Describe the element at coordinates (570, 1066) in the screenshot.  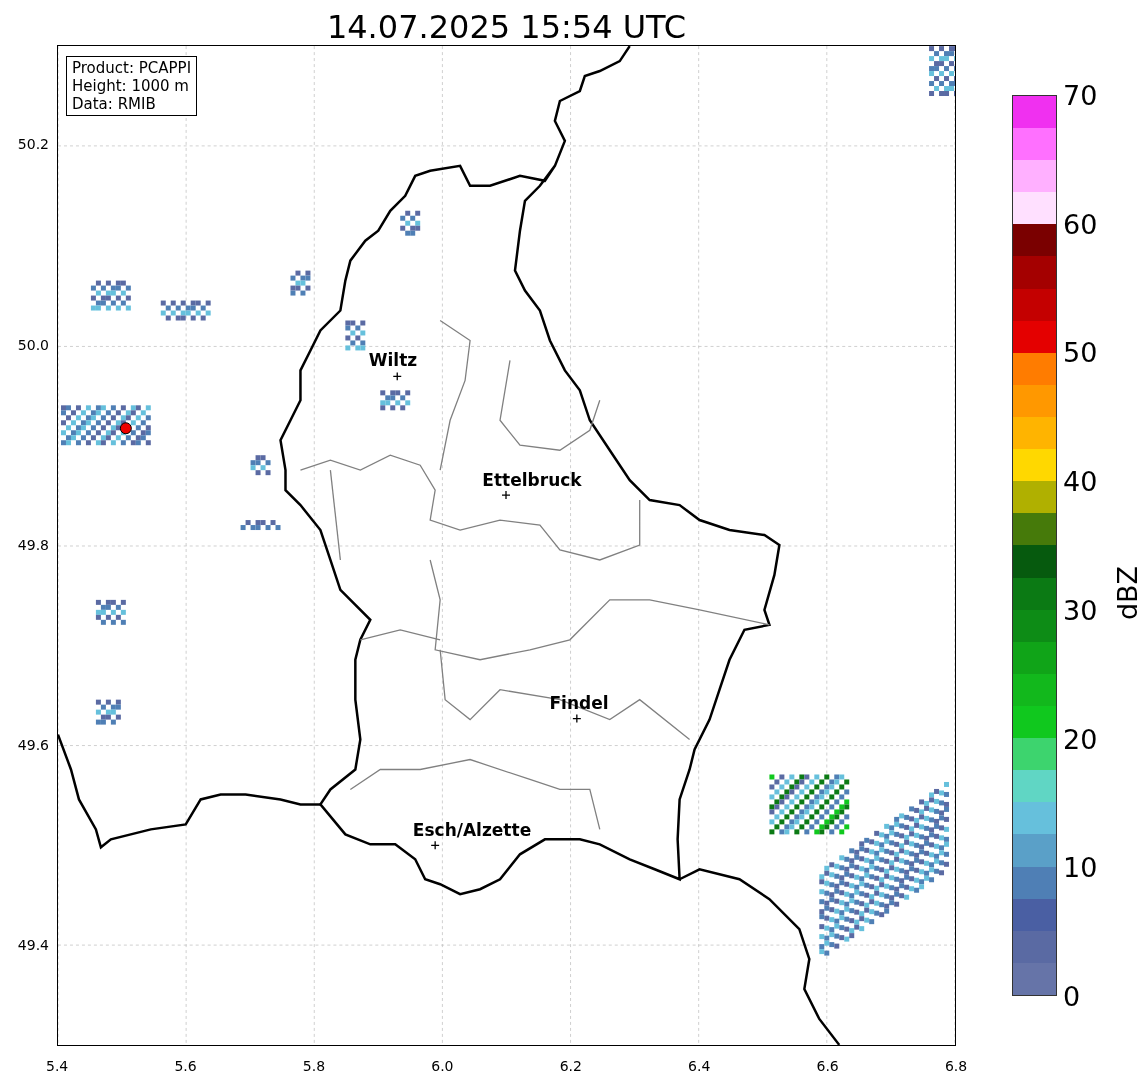
I see `x-tick-label: 6.2` at that location.